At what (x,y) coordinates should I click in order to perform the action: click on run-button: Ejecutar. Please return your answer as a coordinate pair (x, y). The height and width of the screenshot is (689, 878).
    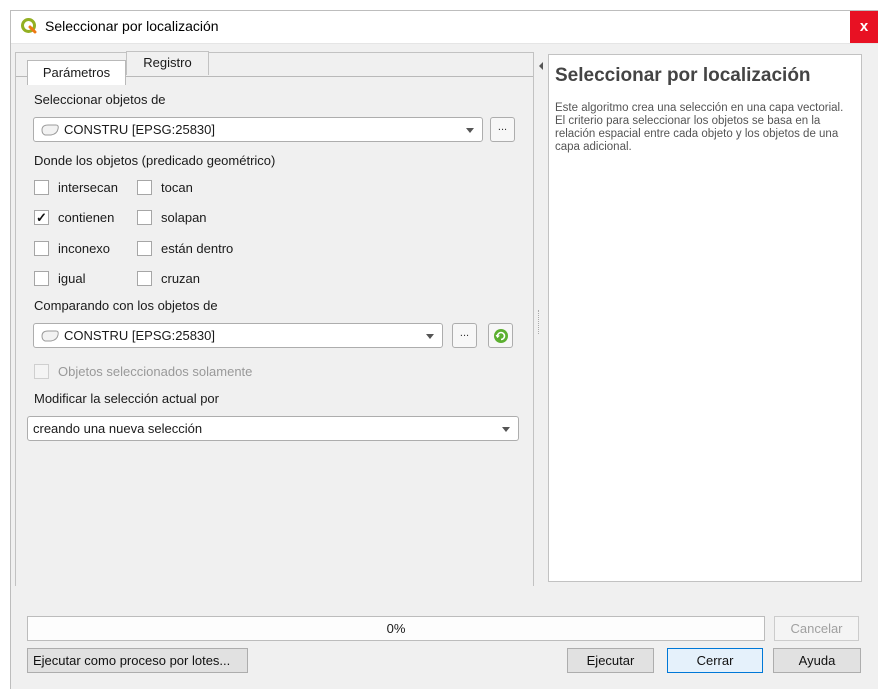
    Looking at the image, I should click on (610, 660).